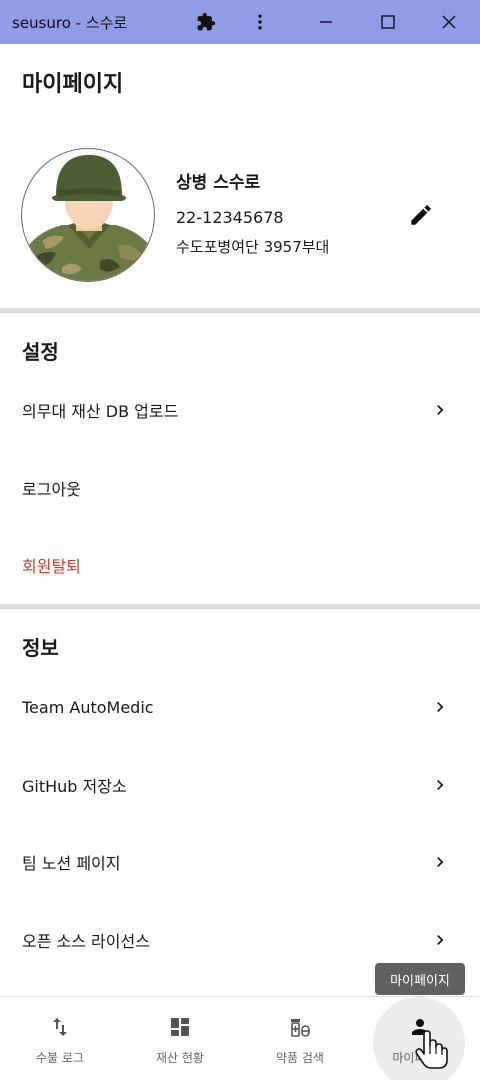  I want to click on settings-item-label: 로그아웃, so click(51, 489).